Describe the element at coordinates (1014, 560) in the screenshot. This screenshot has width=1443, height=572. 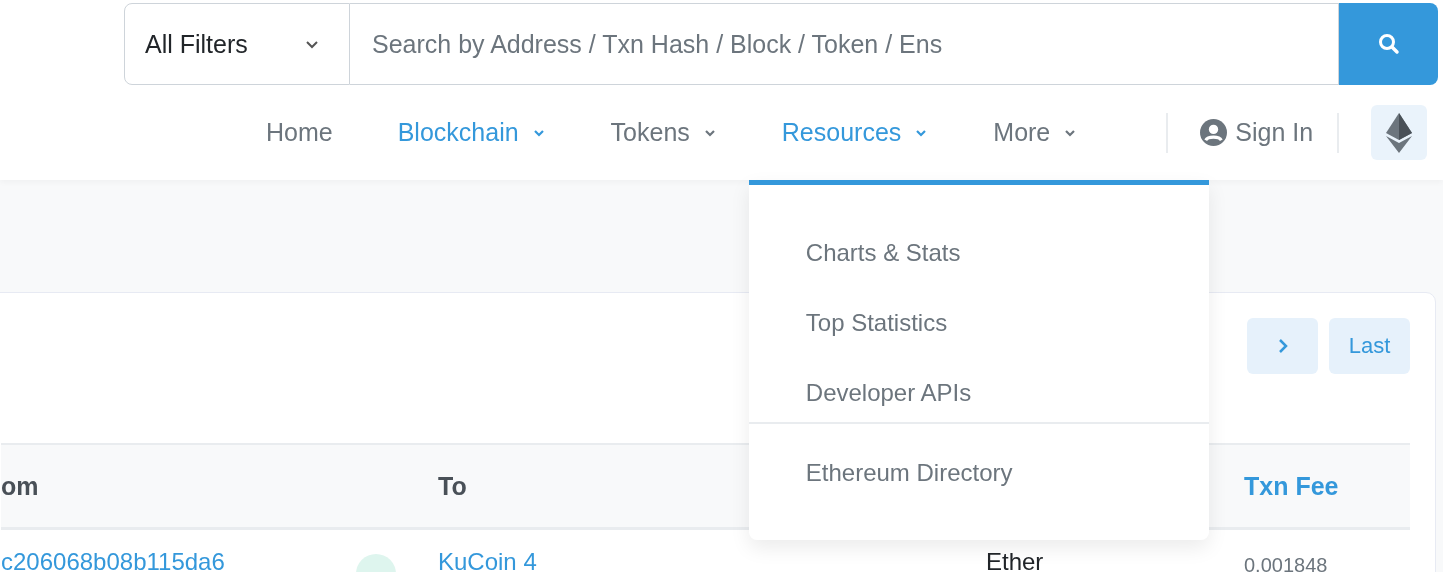
I see `table-cell-text: Ether` at that location.